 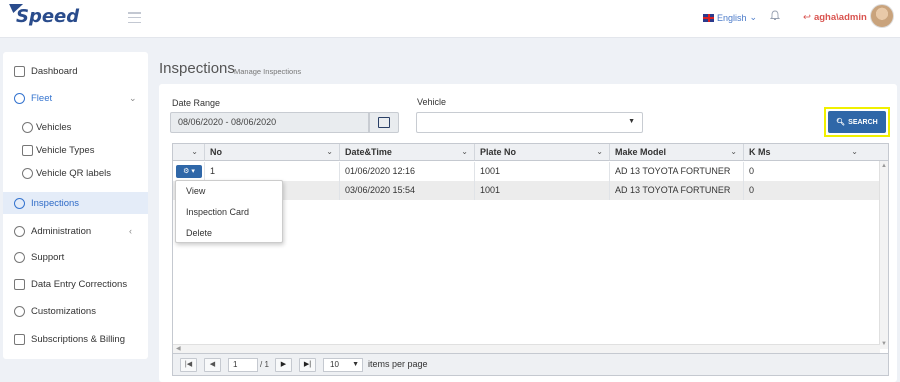 What do you see at coordinates (199, 233) in the screenshot?
I see `menu-item-delete: Delete` at bounding box center [199, 233].